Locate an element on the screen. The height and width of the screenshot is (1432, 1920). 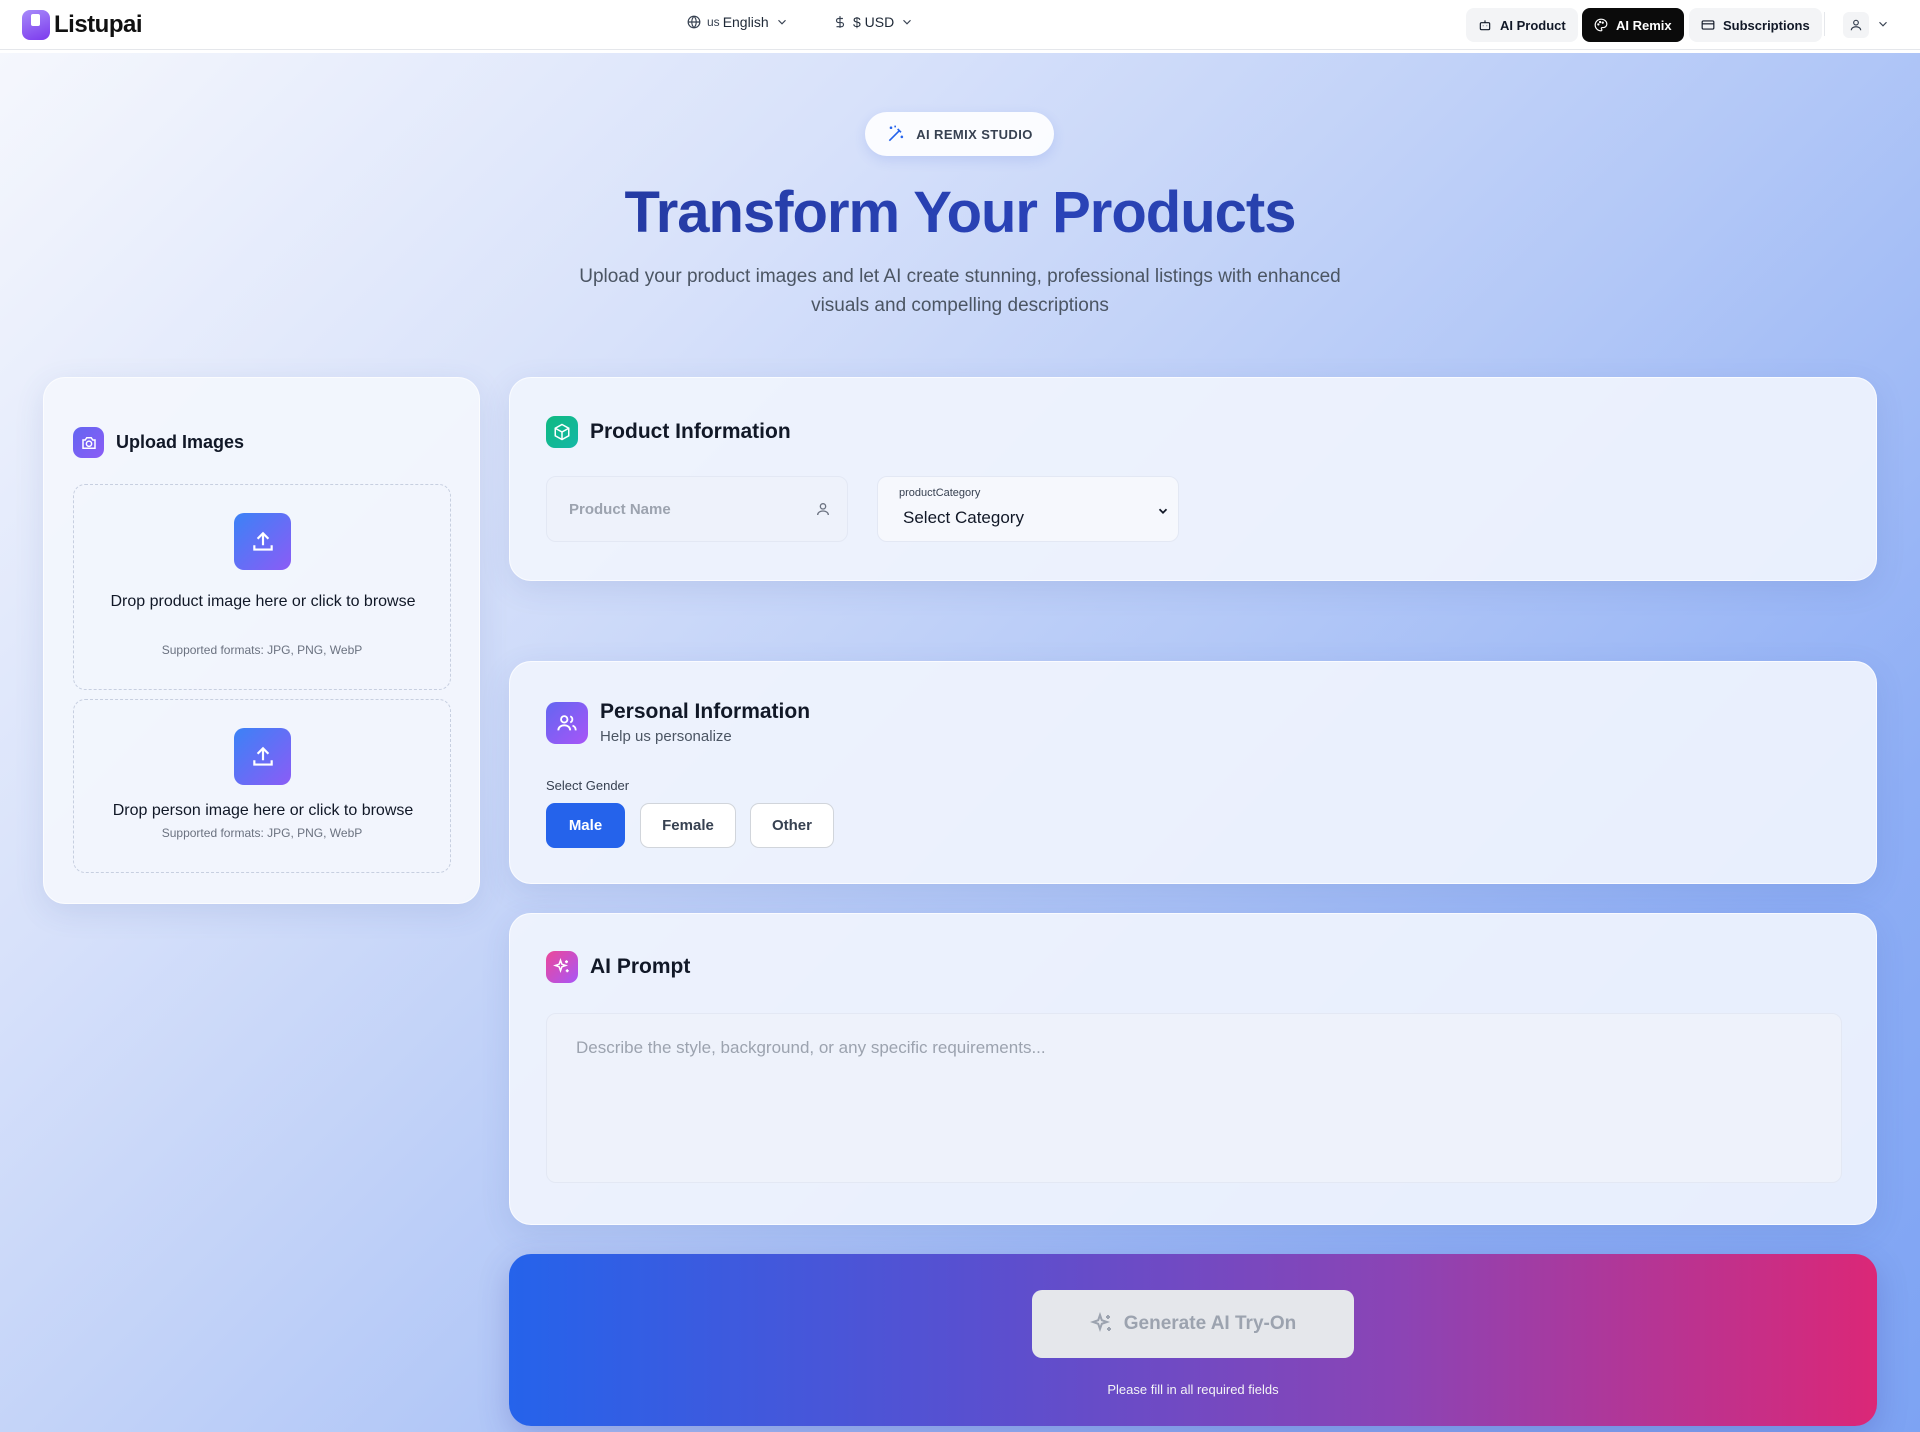
required-fields-note: Please fill in all required fields is located at coordinates (1193, 1389).